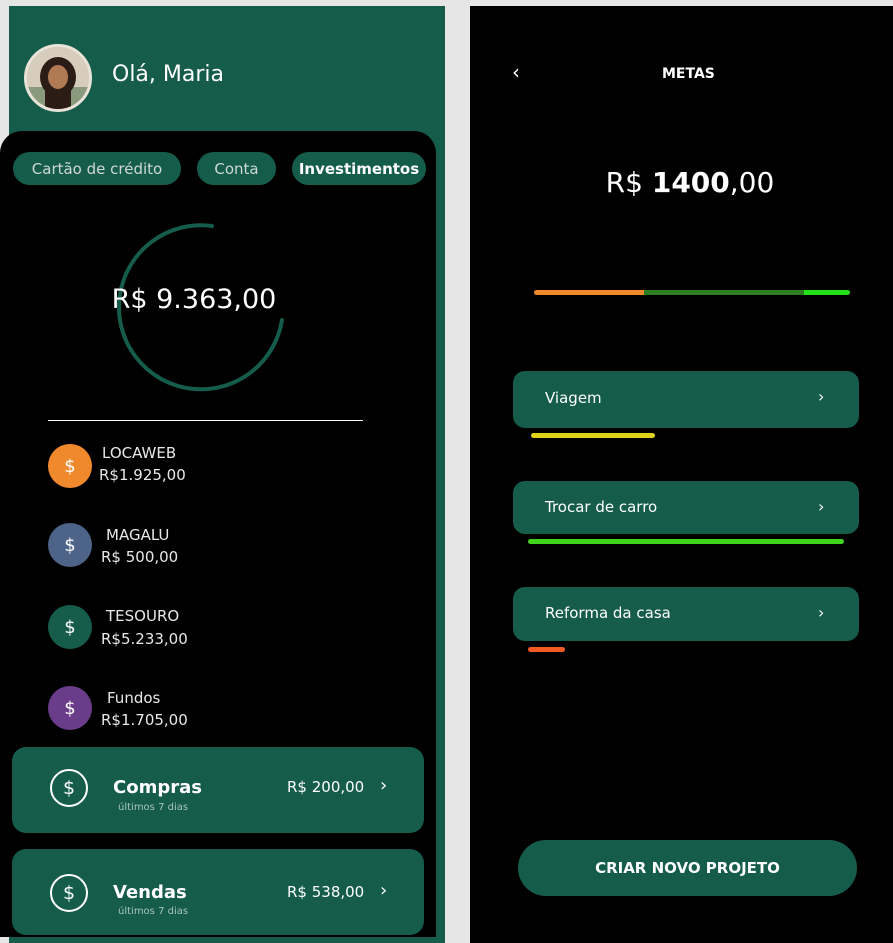 This screenshot has width=893, height=943. Describe the element at coordinates (140, 557) in the screenshot. I see `investment-value: R$ 500,00` at that location.